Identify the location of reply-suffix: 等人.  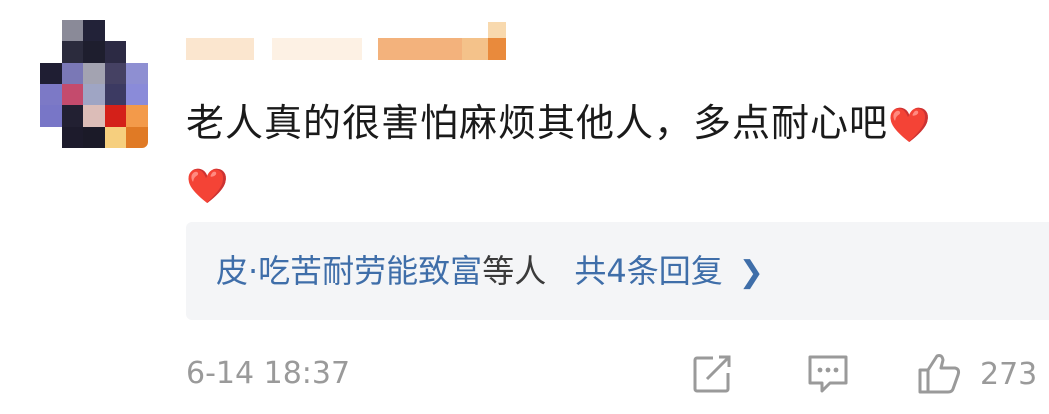
(514, 271).